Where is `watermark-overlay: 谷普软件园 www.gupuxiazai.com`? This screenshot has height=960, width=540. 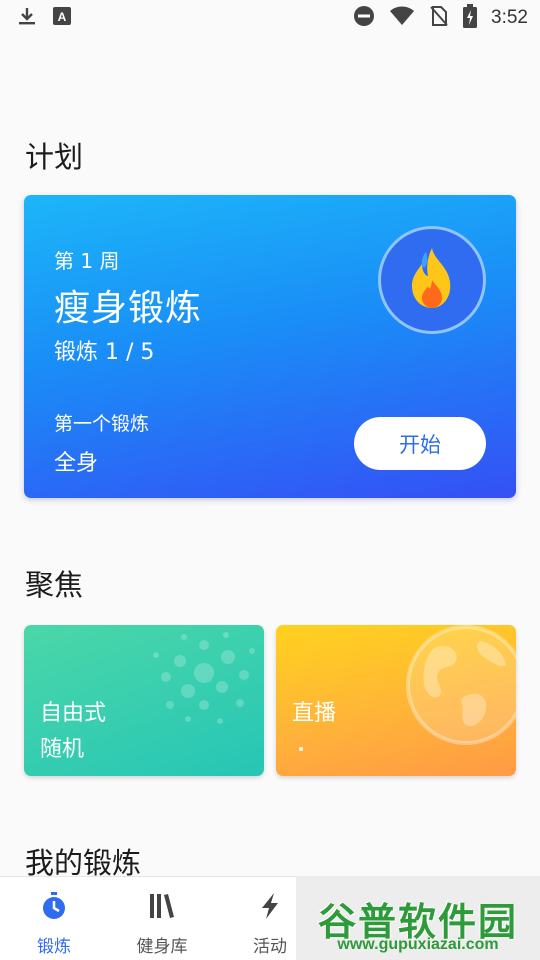
watermark-overlay: 谷普软件园 www.gupuxiazai.com is located at coordinates (418, 918).